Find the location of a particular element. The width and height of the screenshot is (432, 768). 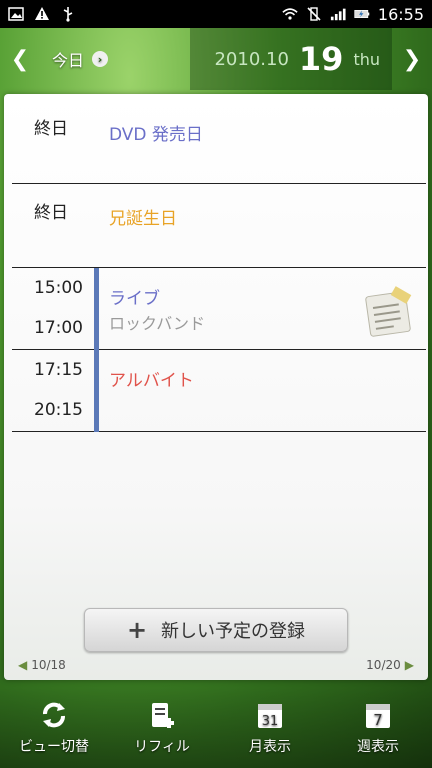

chevron-right-icon: ❯ is located at coordinates (412, 59).